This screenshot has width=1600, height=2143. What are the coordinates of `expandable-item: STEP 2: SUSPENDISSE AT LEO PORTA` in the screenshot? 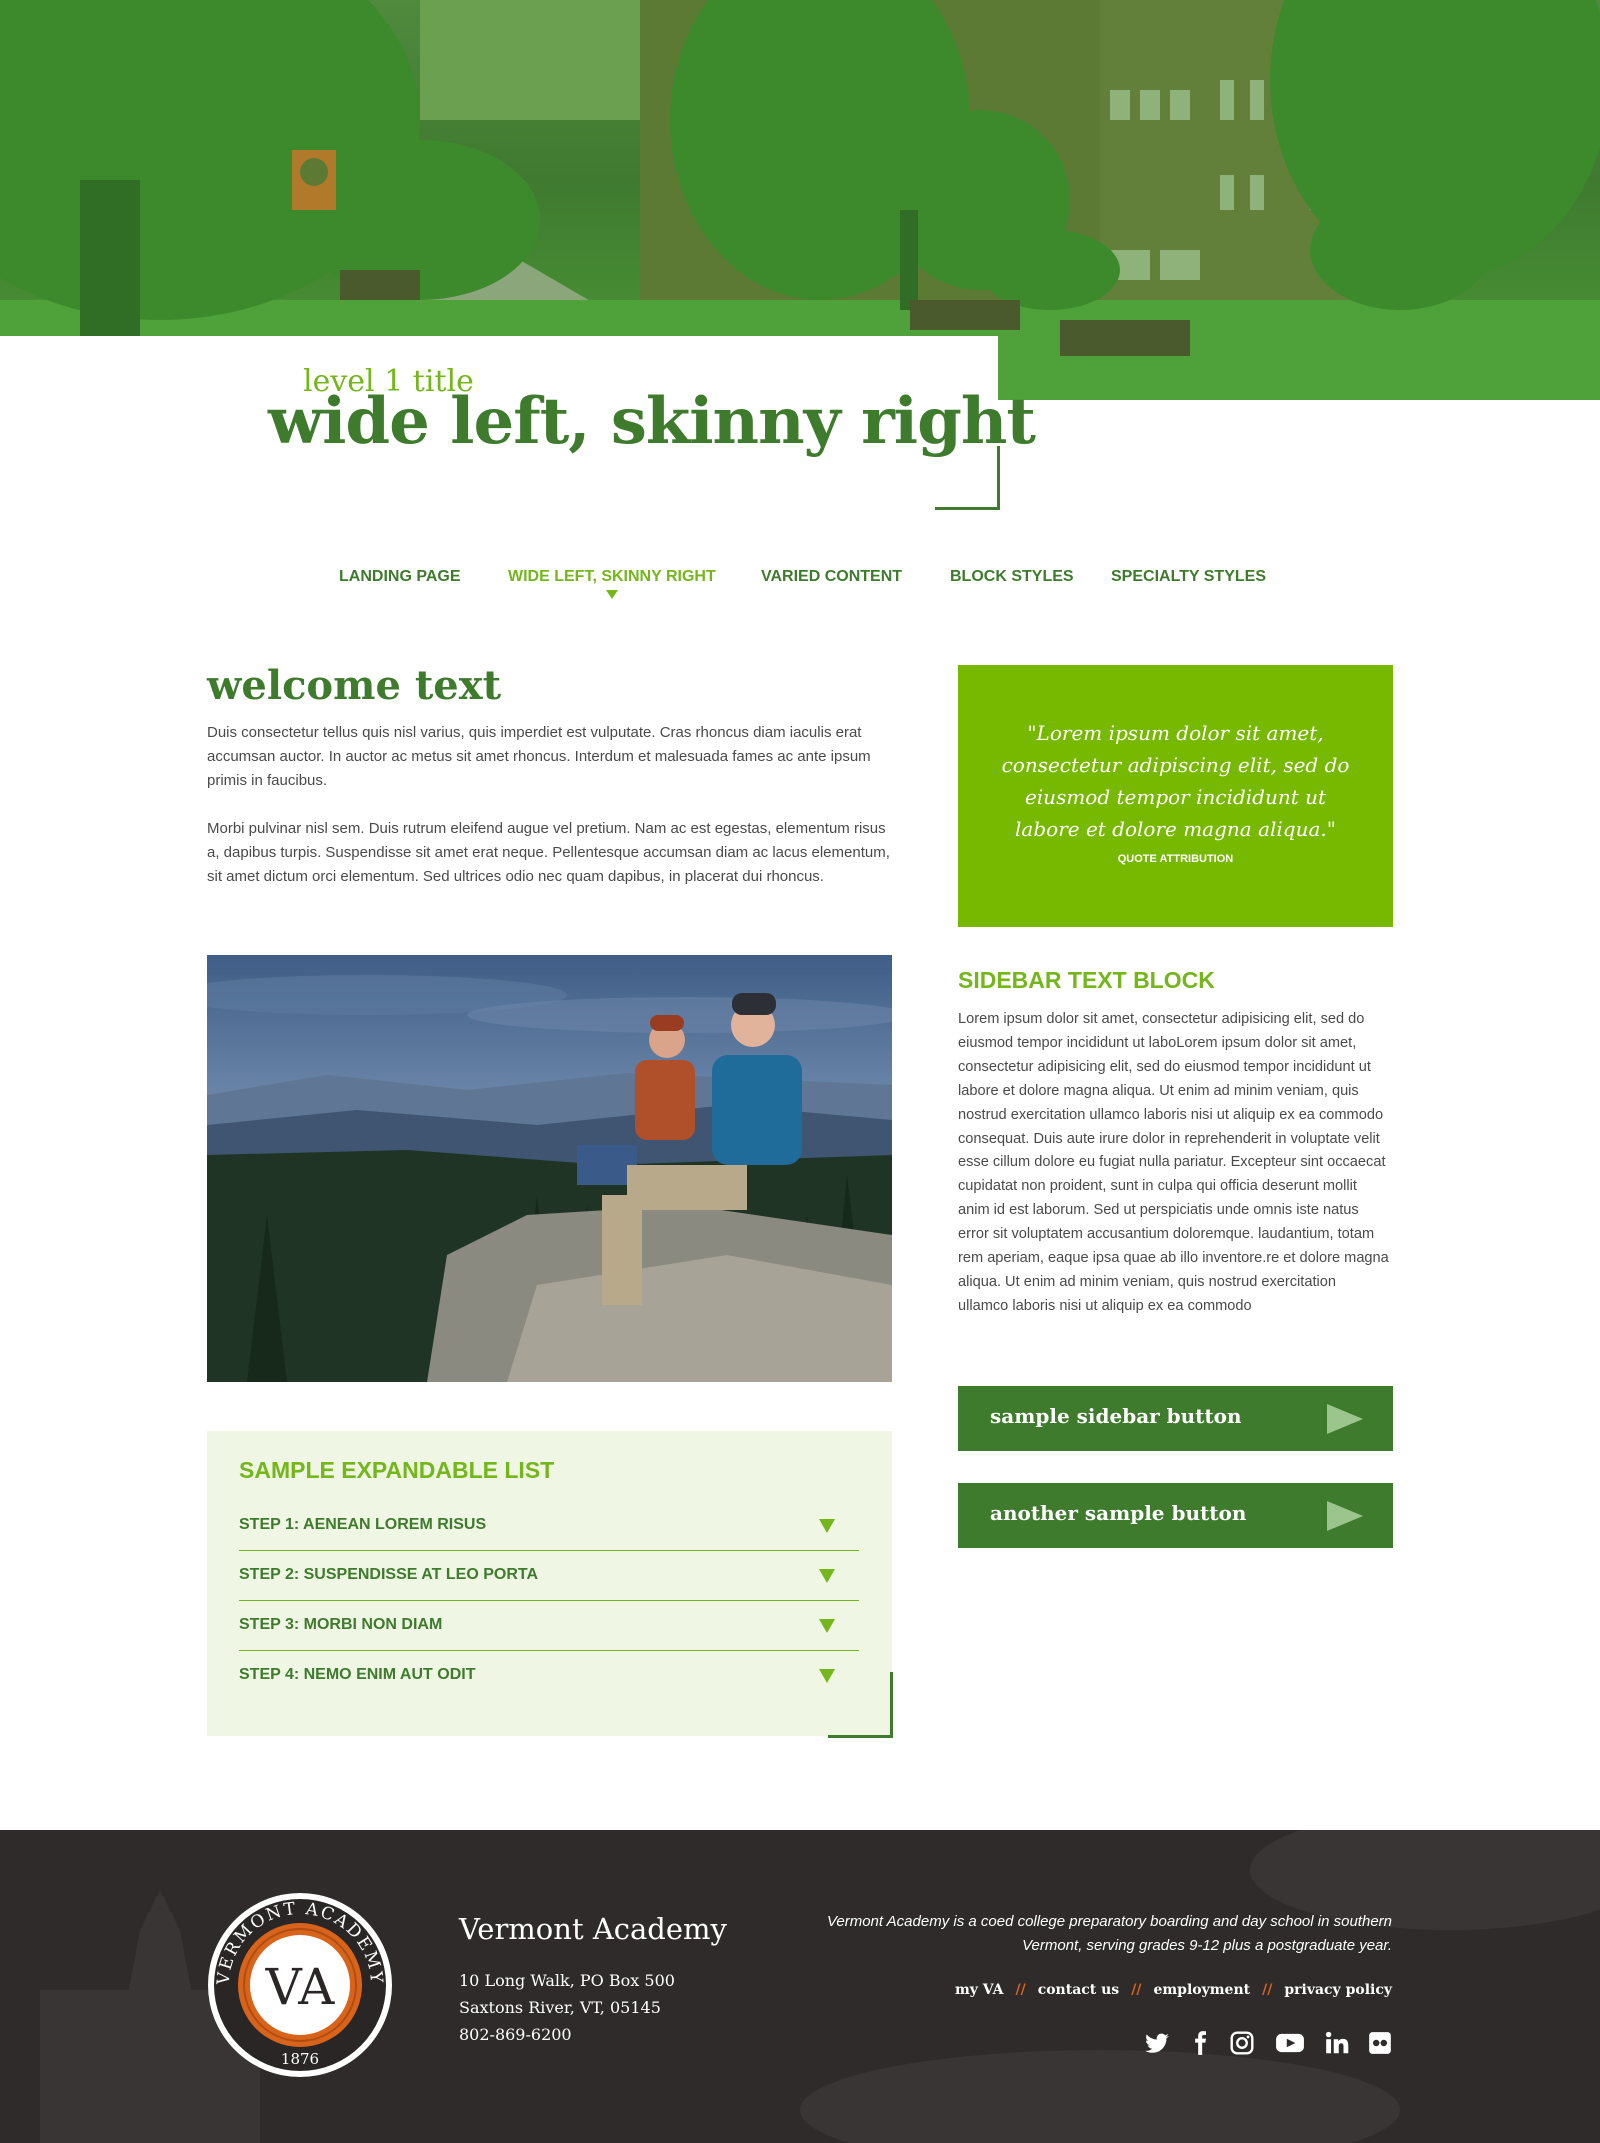 It's located at (549, 1576).